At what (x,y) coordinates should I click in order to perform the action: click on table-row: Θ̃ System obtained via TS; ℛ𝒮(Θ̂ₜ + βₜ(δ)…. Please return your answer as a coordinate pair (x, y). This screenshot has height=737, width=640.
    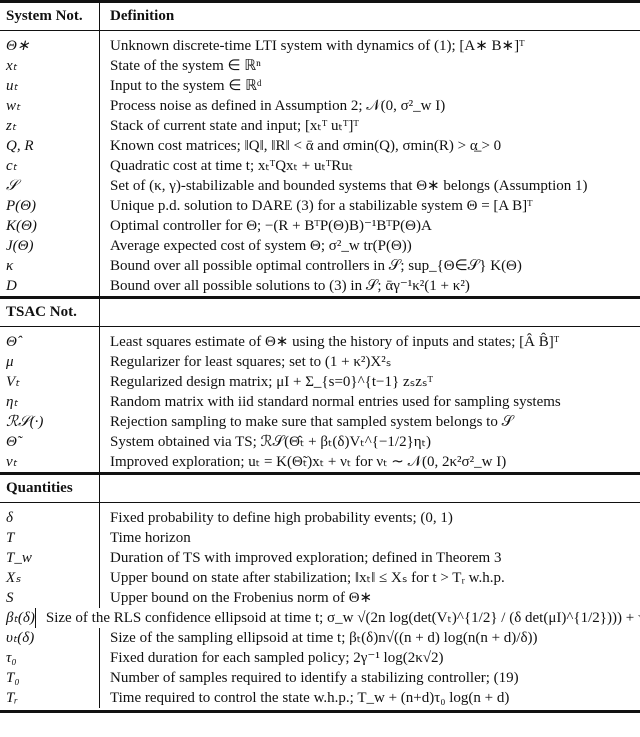
    Looking at the image, I should click on (320, 442).